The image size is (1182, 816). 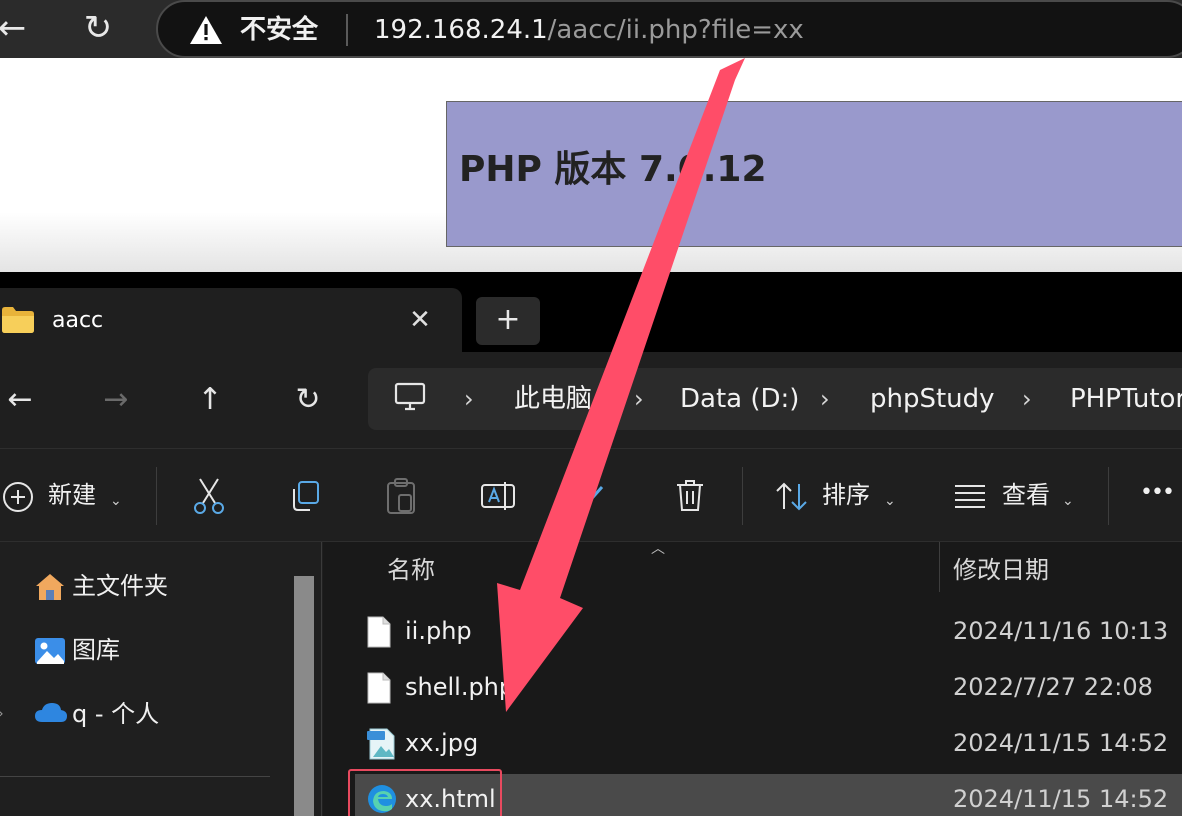 I want to click on onedrive-icon, so click(x=51, y=712).